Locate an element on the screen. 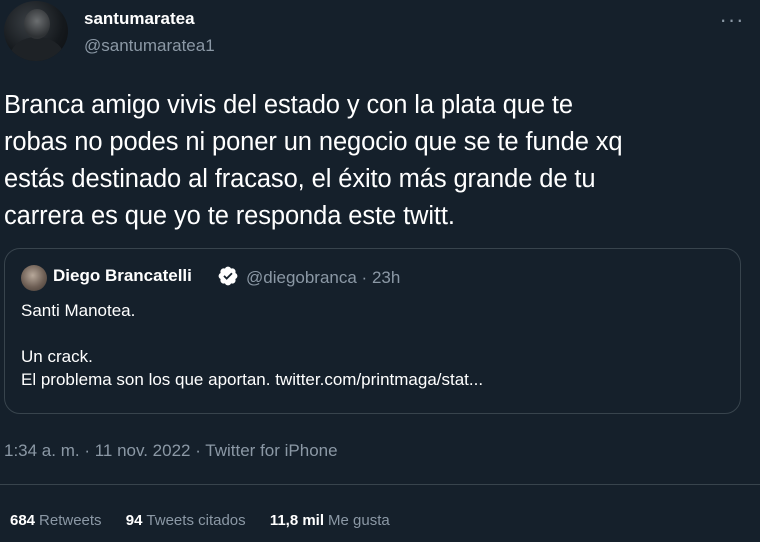  quoted-line-gap is located at coordinates (371, 333).